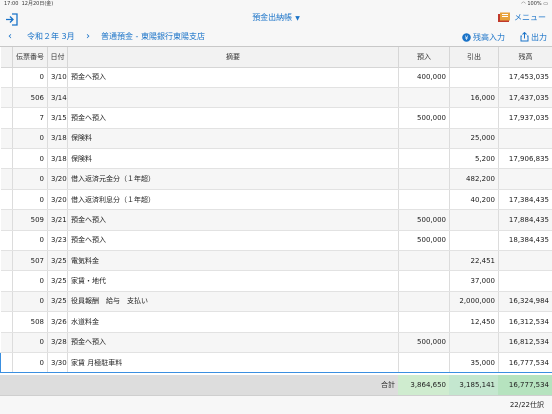 Image resolution: width=552 pixels, height=414 pixels. I want to click on date-cell: 3/20, so click(57, 200).